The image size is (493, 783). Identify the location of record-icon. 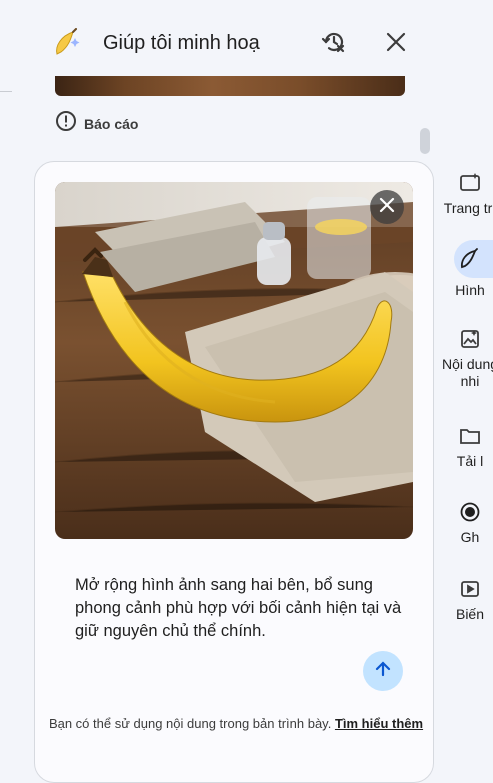
(470, 512).